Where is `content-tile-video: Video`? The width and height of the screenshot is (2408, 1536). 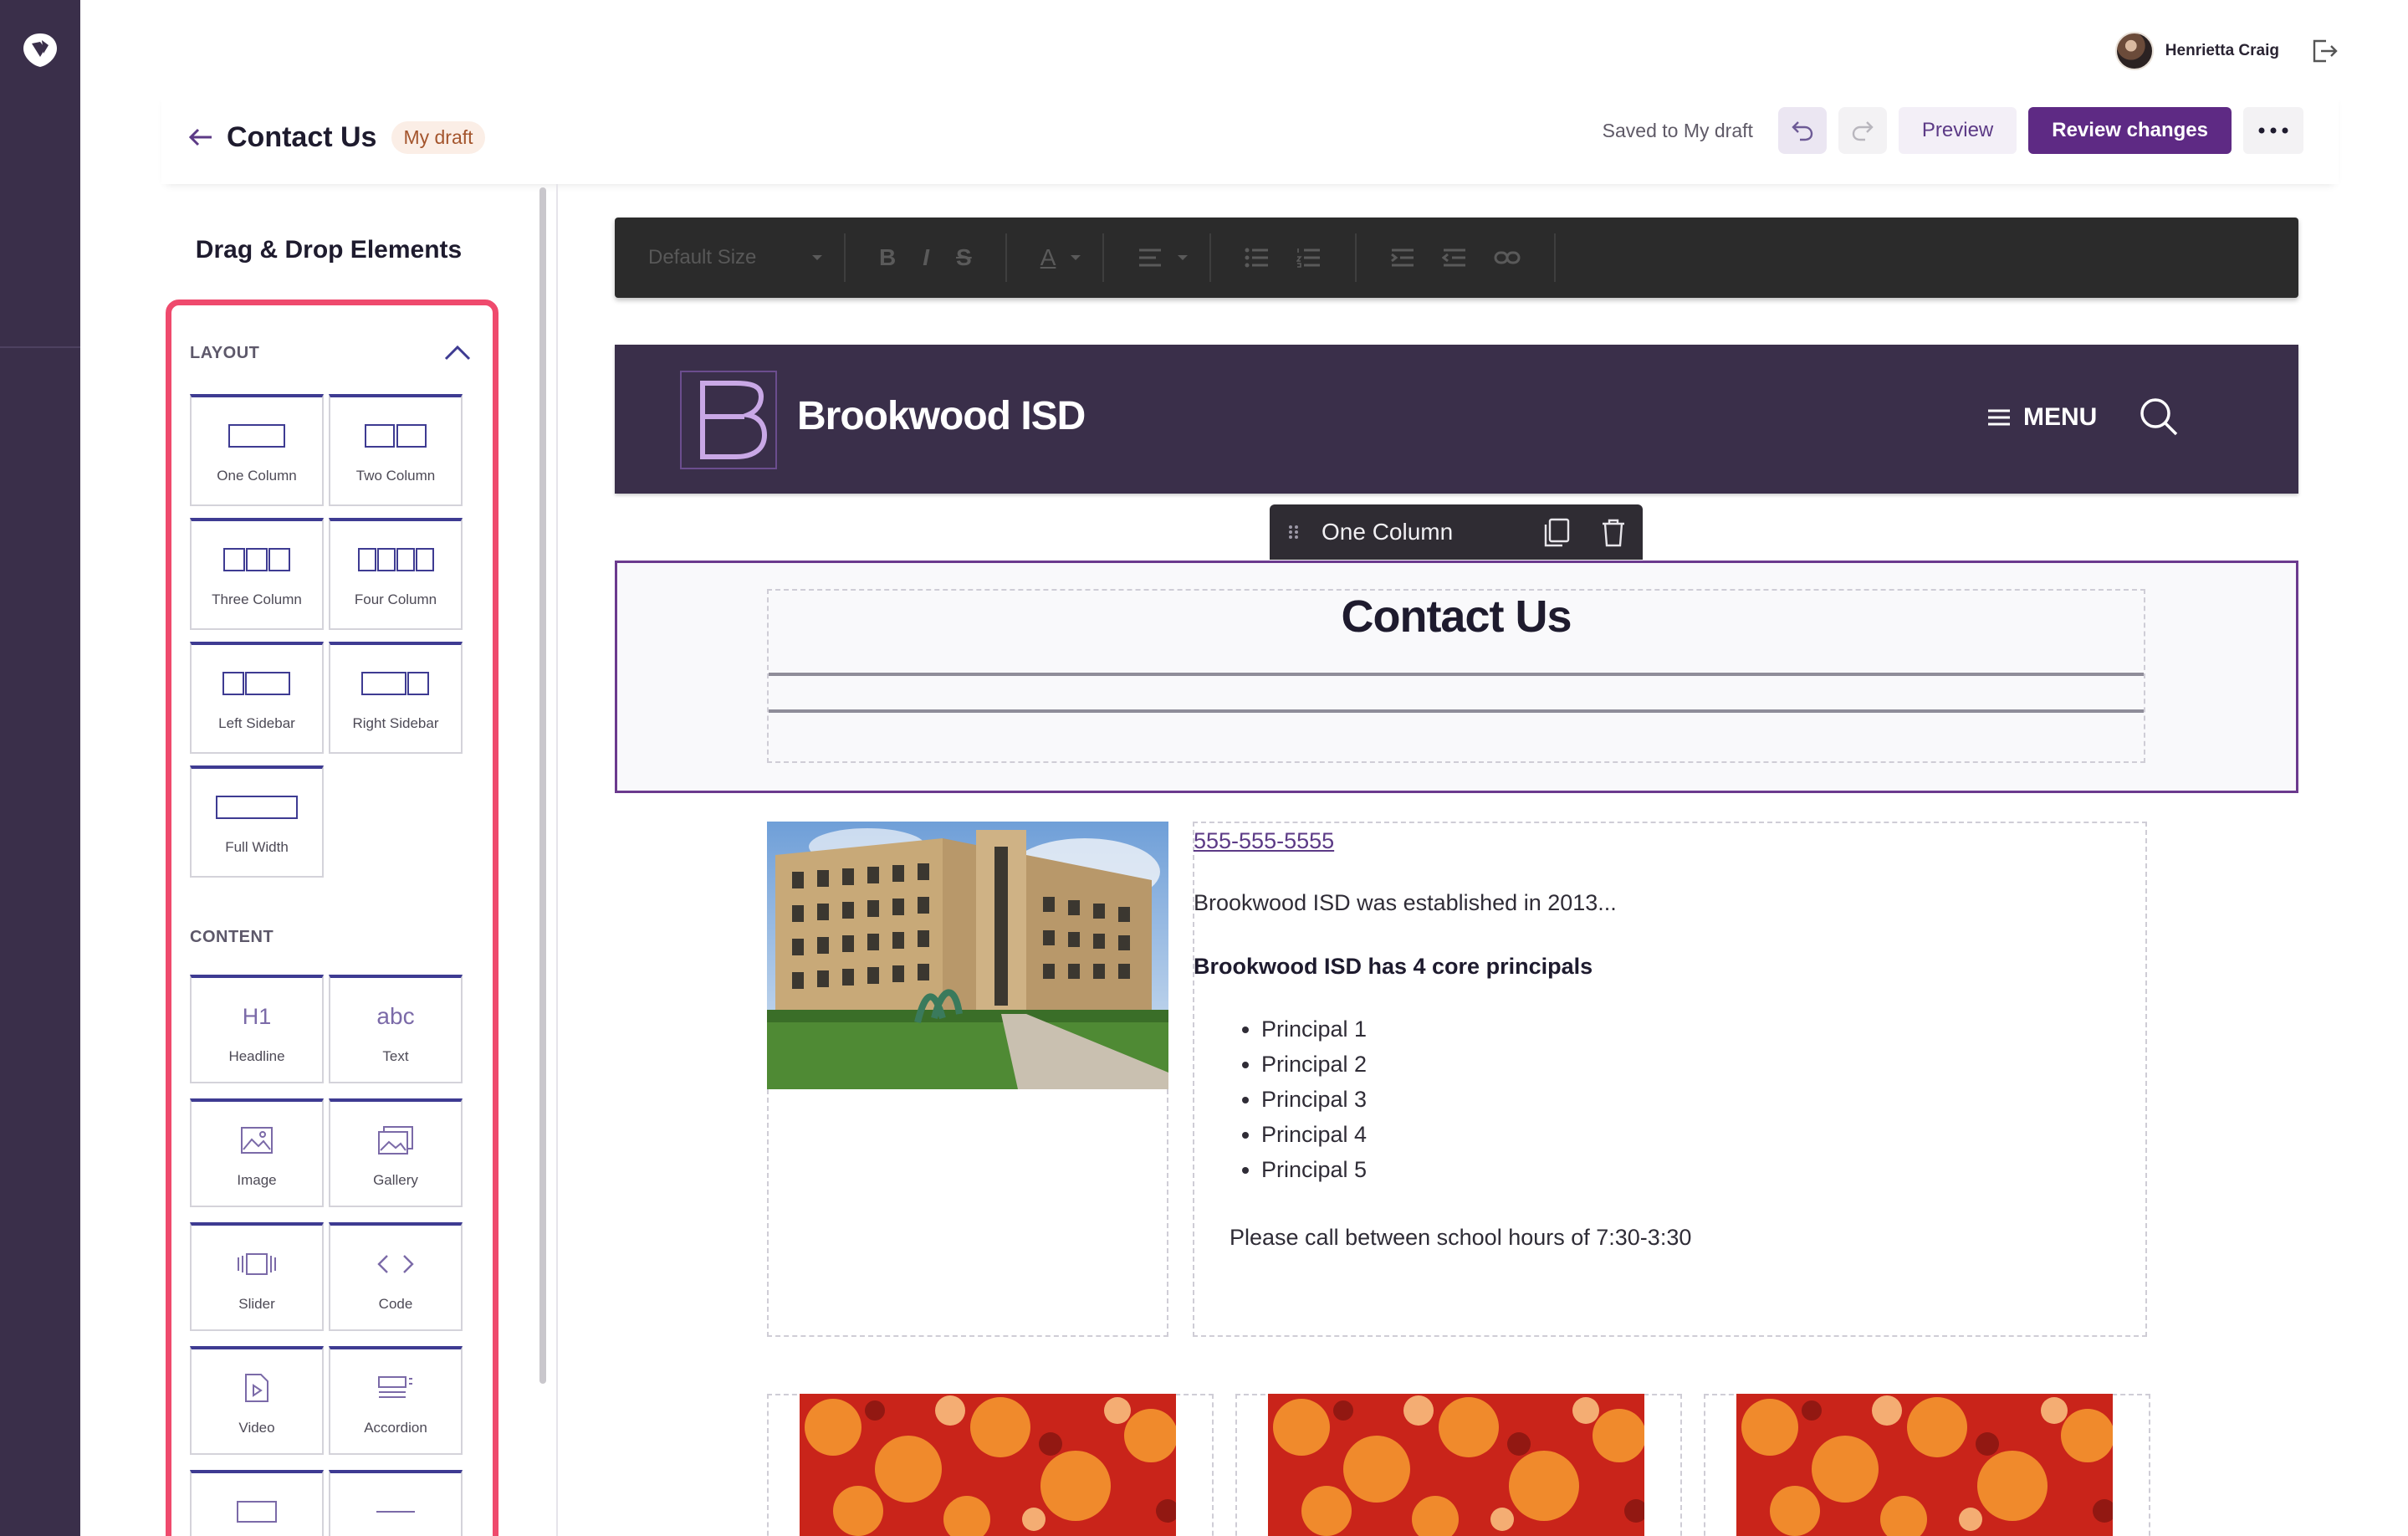
content-tile-video: Video is located at coordinates (257, 1400).